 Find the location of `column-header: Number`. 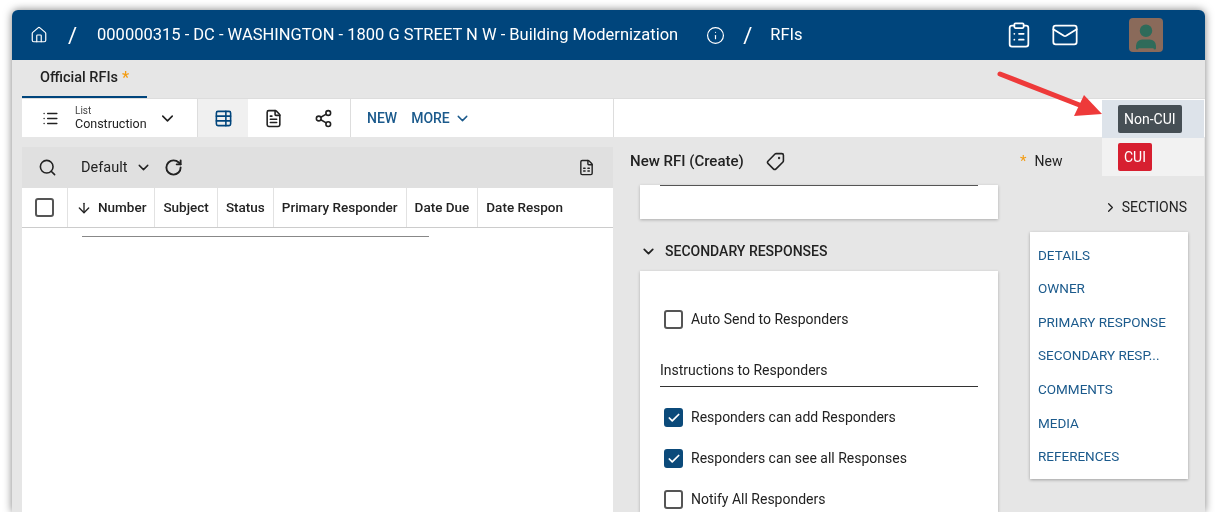

column-header: Number is located at coordinates (112, 207).